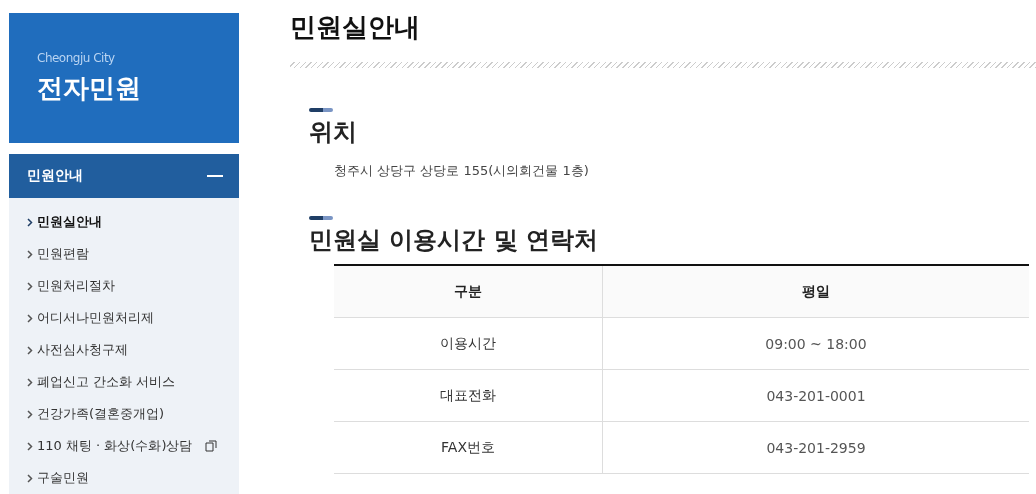 This screenshot has width=1036, height=494. What do you see at coordinates (333, 132) in the screenshot?
I see `section-heading: 위치` at bounding box center [333, 132].